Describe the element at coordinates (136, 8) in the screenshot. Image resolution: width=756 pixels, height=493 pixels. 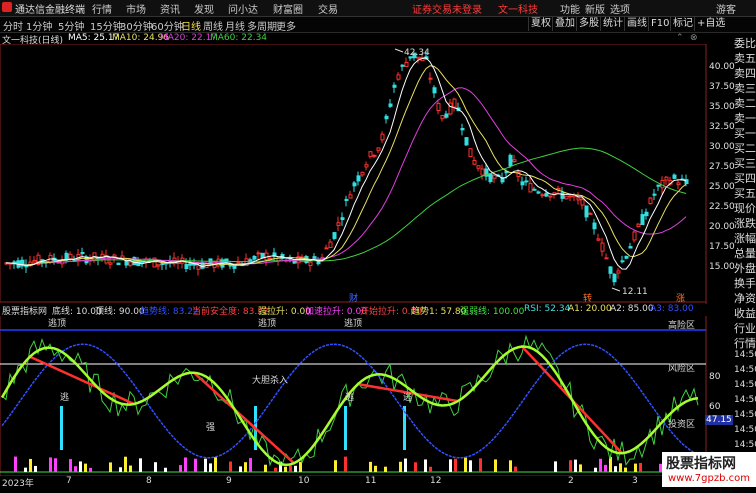
I see `menu-market: 市场` at that location.